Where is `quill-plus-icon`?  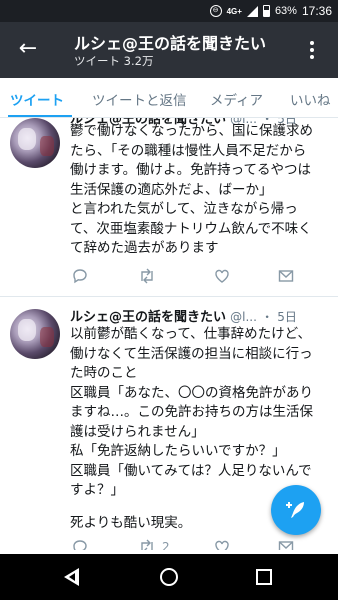 quill-plus-icon is located at coordinates (295, 510).